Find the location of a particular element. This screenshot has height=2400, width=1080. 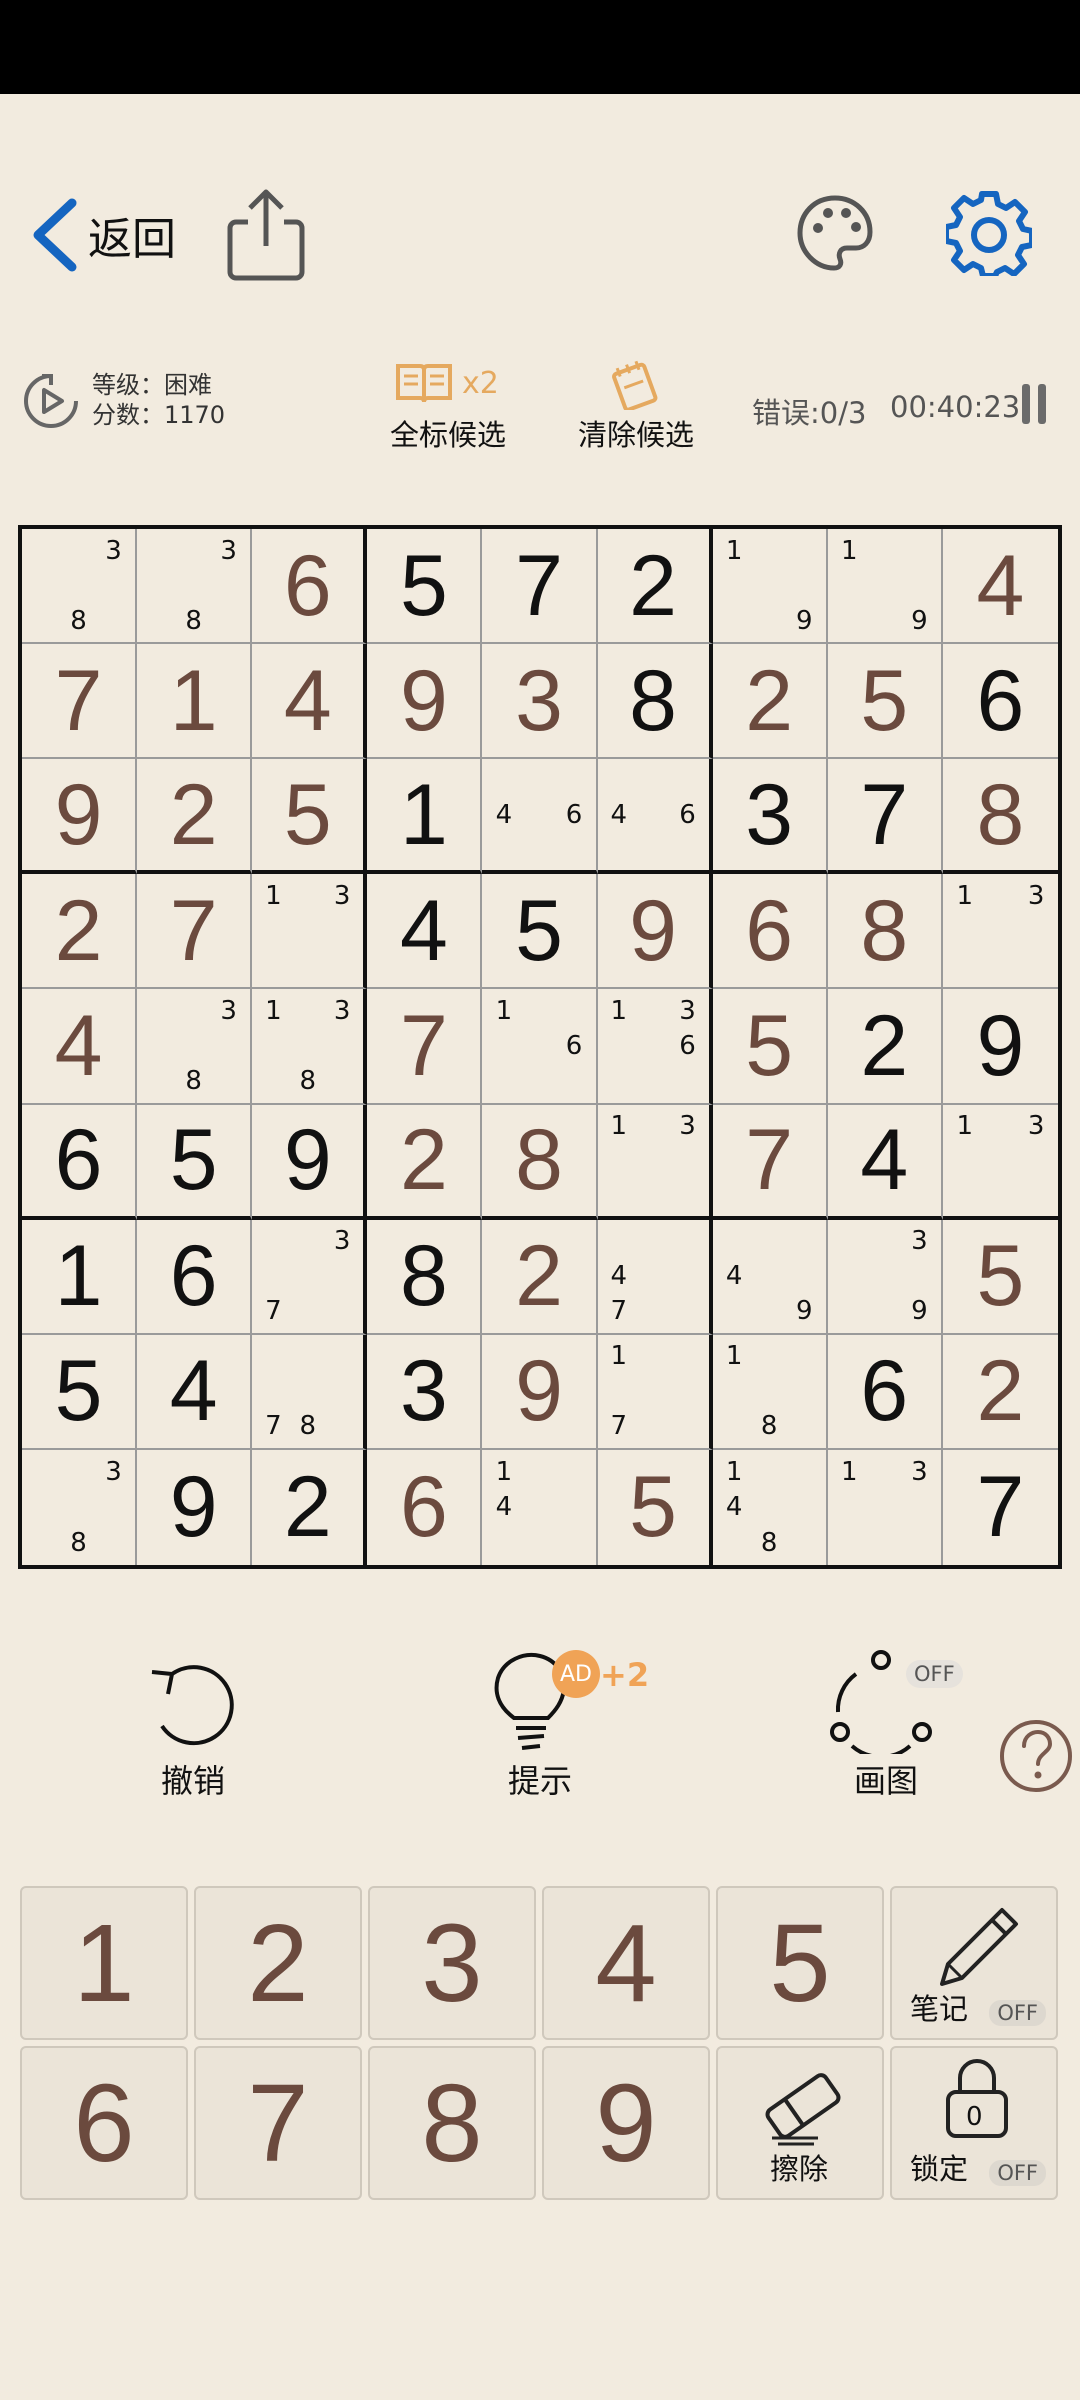

lock-button: 0 锁定 OFF is located at coordinates (974, 2123).